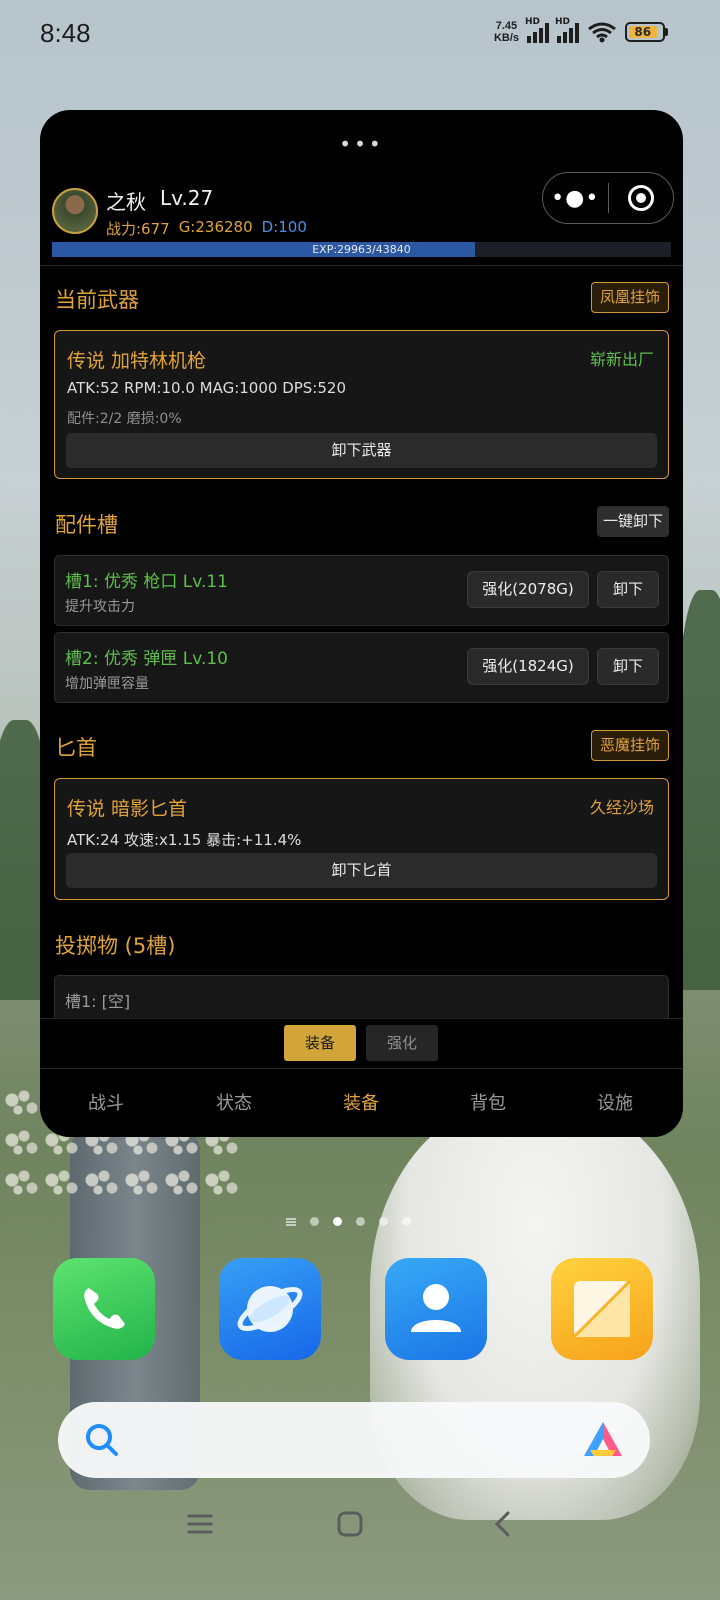 The height and width of the screenshot is (1600, 720). I want to click on unequip-all-button: 一键卸下, so click(632, 521).